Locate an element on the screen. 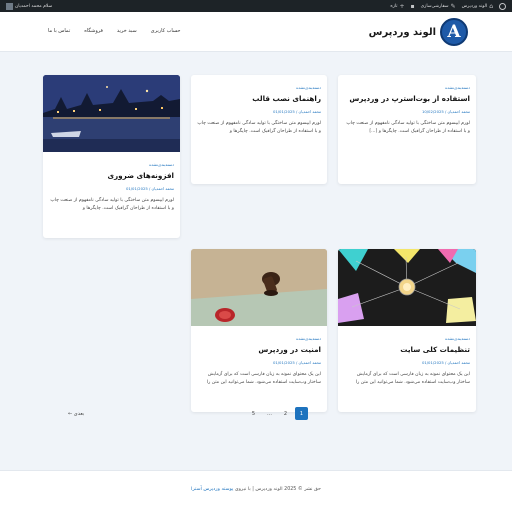 This screenshot has width=512, height=508. comment-icon: ▪ is located at coordinates (412, 6).